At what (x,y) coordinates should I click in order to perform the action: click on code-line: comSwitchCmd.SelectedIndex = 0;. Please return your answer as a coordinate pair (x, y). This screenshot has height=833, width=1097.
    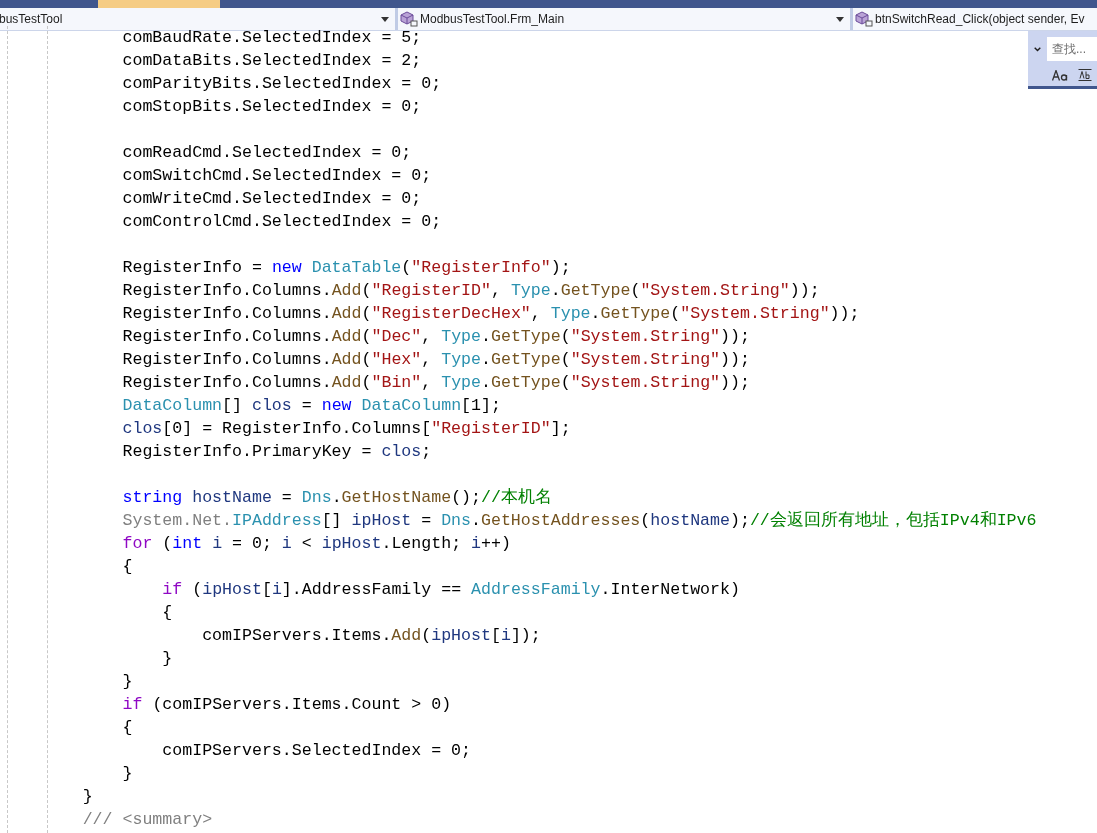
    Looking at the image, I should click on (276, 176).